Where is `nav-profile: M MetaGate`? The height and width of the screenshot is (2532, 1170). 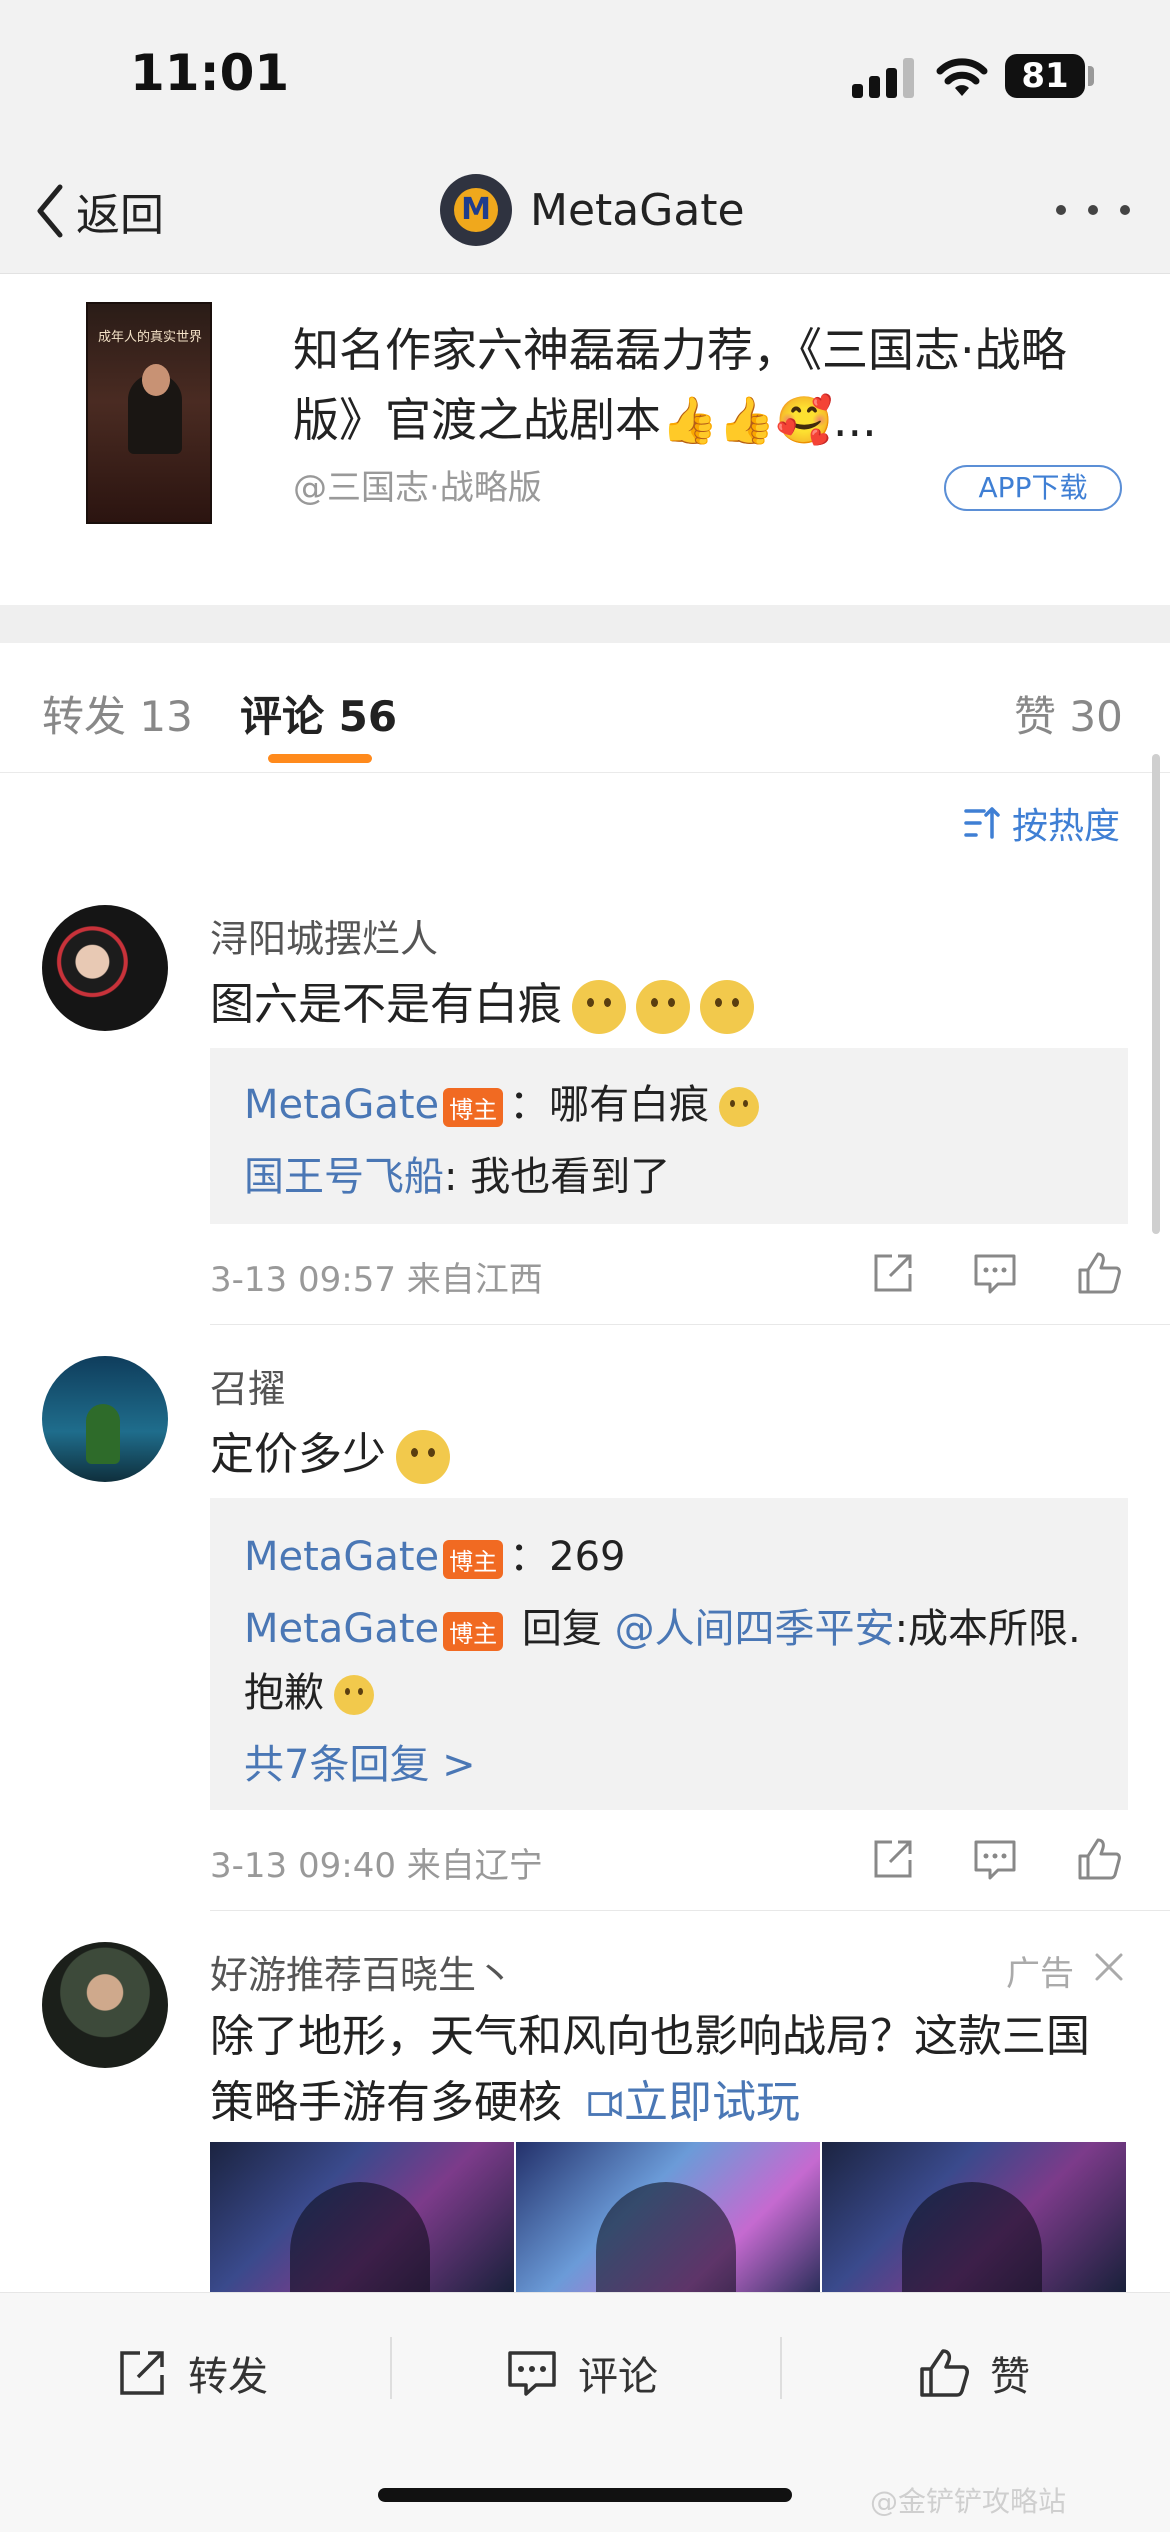
nav-profile: M MetaGate is located at coordinates (592, 210).